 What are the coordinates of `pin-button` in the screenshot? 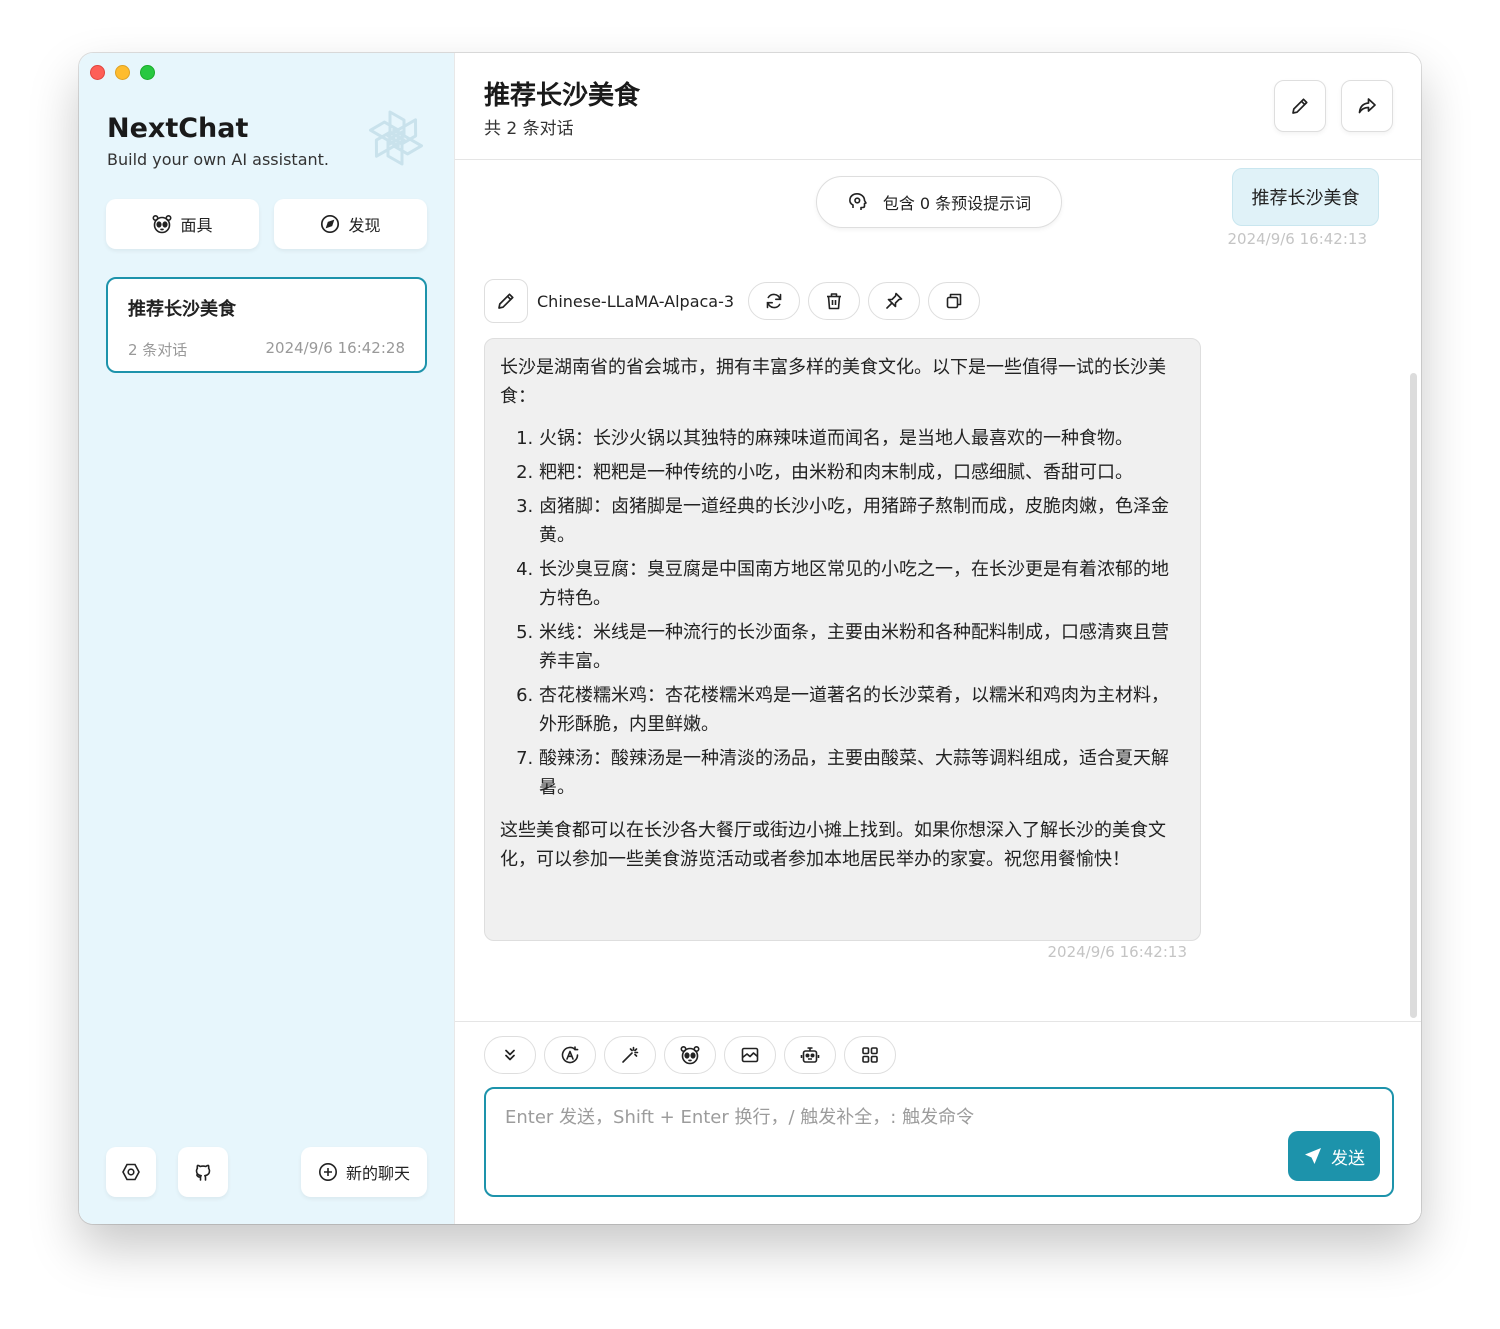 It's located at (894, 301).